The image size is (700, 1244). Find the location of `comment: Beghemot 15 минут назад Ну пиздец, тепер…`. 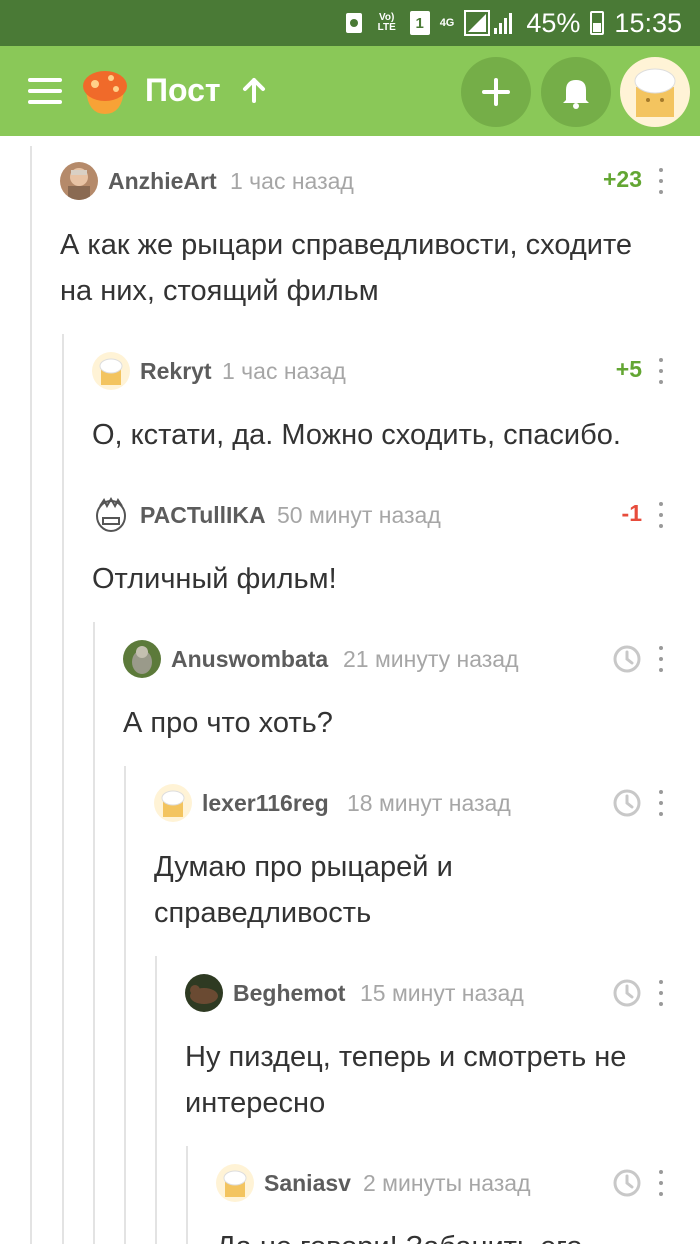

comment: Beghemot 15 минут назад Ну пиздец, тепер… is located at coordinates (442, 1050).